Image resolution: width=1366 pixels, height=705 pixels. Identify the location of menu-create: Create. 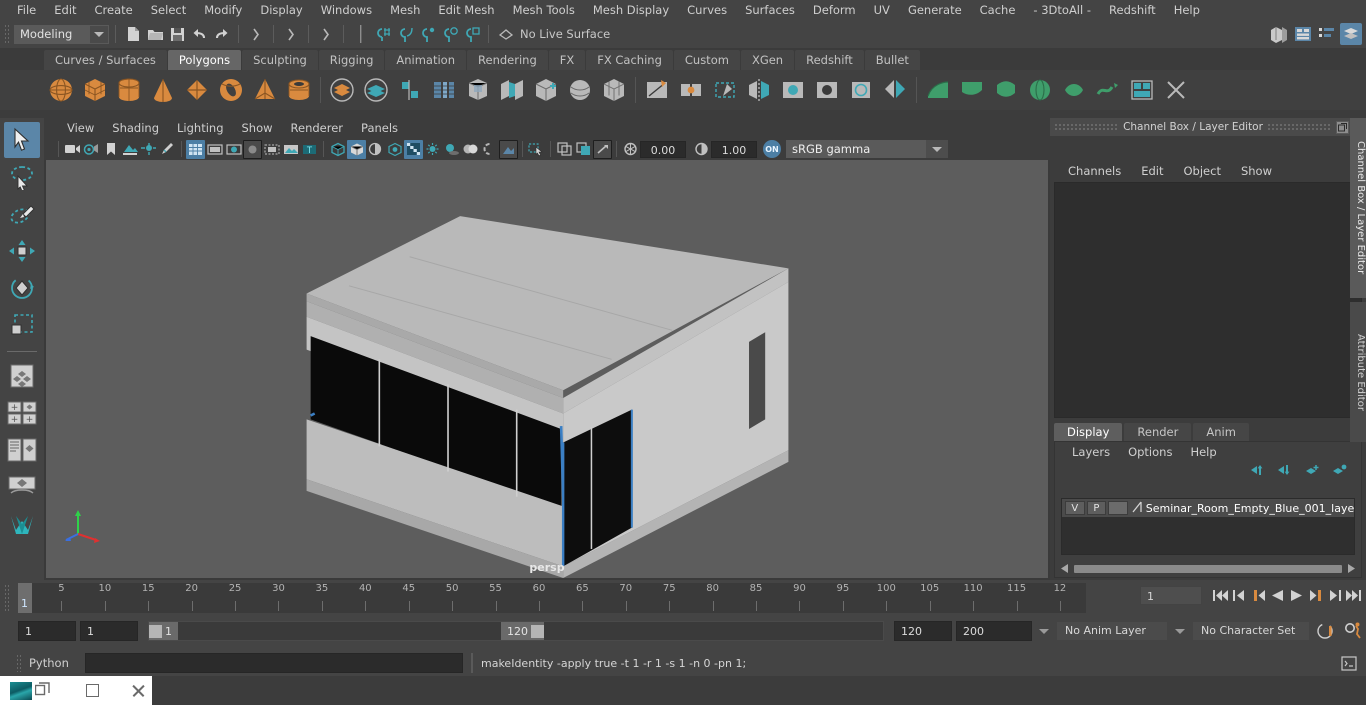
(114, 10).